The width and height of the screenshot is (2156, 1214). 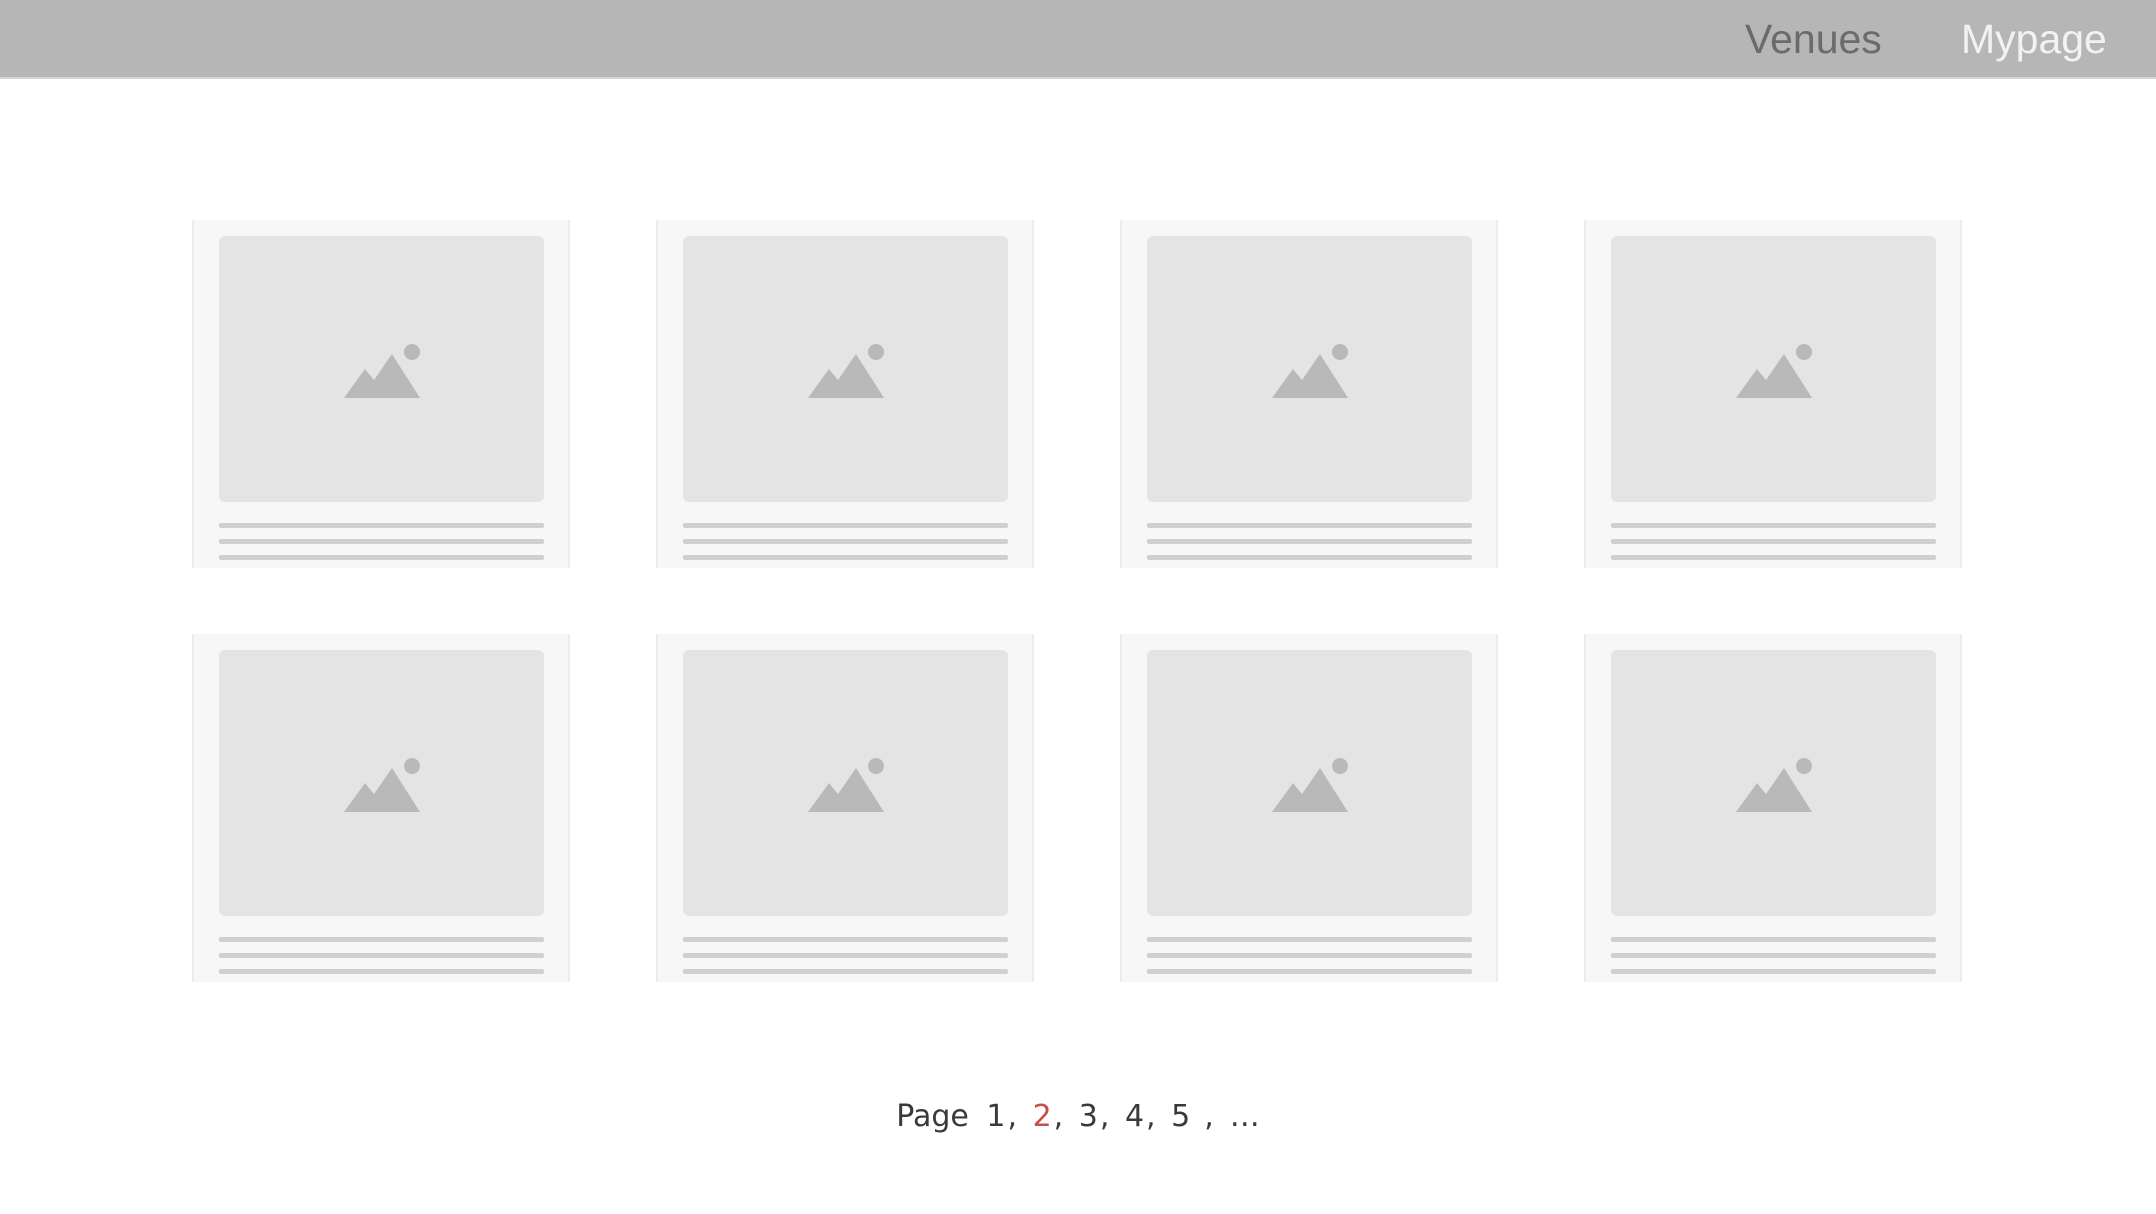 I want to click on page-link-3: 3, so click(x=1088, y=1117).